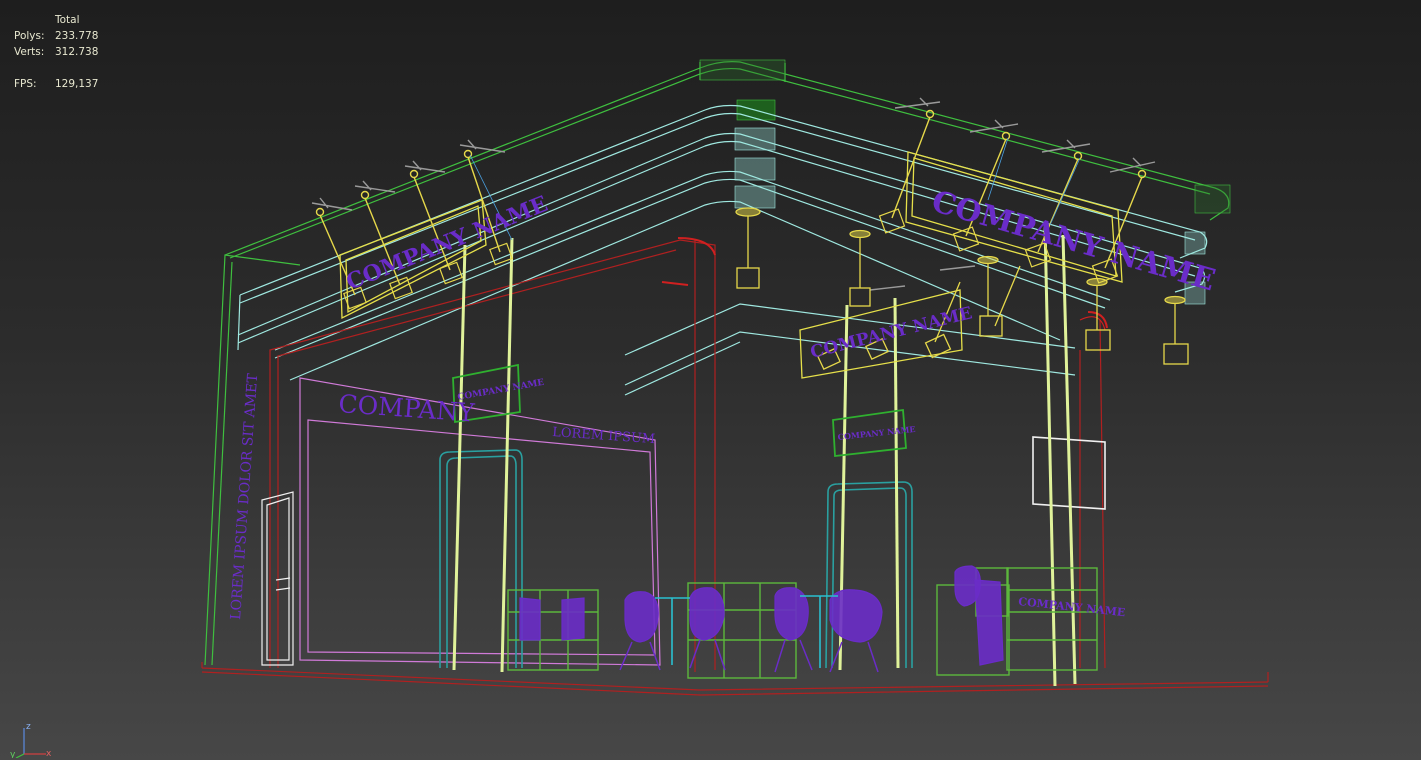  Describe the element at coordinates (407, 408) in the screenshot. I see `back-wall-company-text: COMPANY` at that location.